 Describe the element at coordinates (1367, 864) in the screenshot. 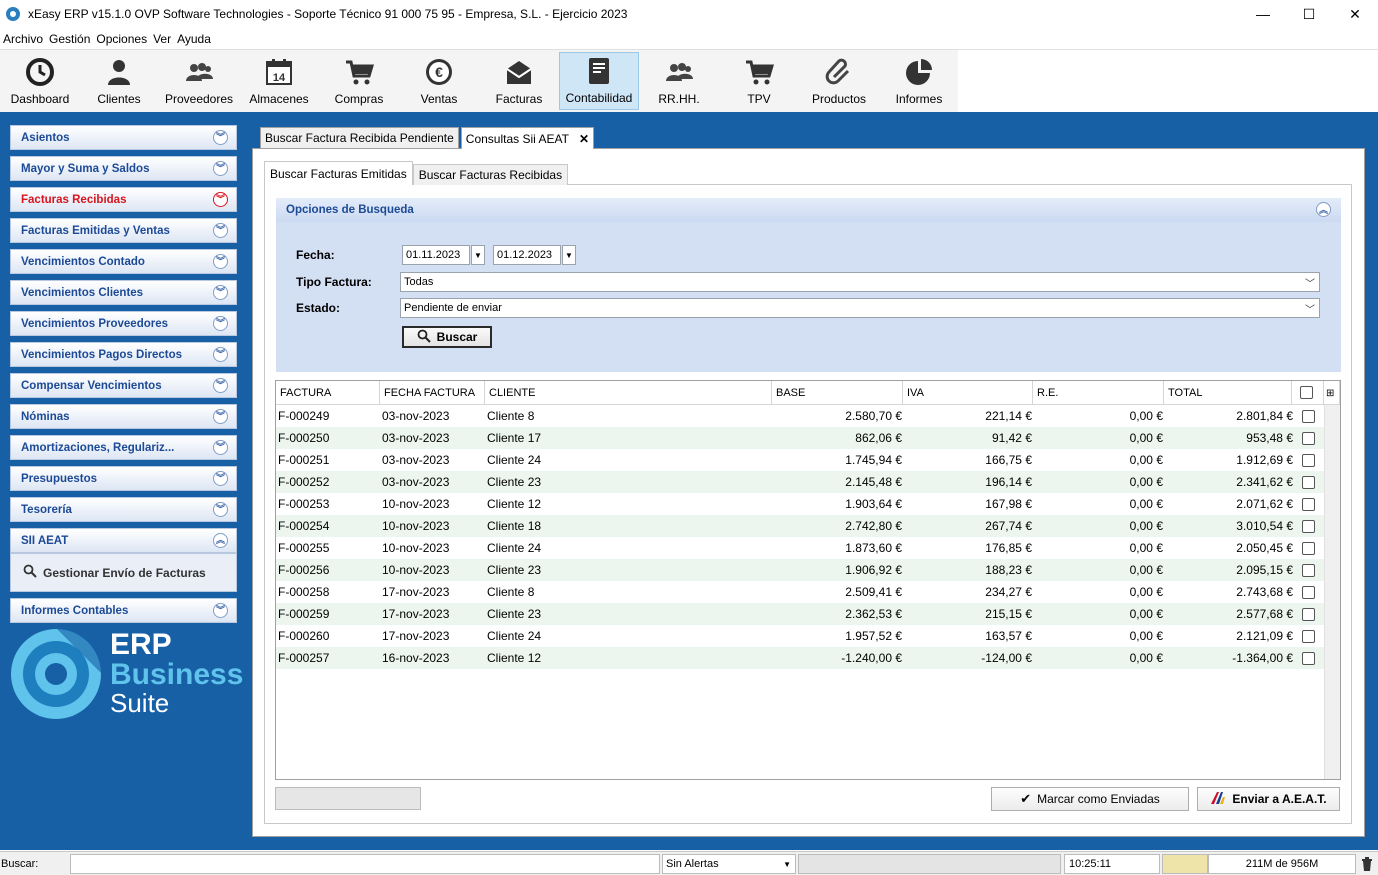

I see `trash-icon` at that location.